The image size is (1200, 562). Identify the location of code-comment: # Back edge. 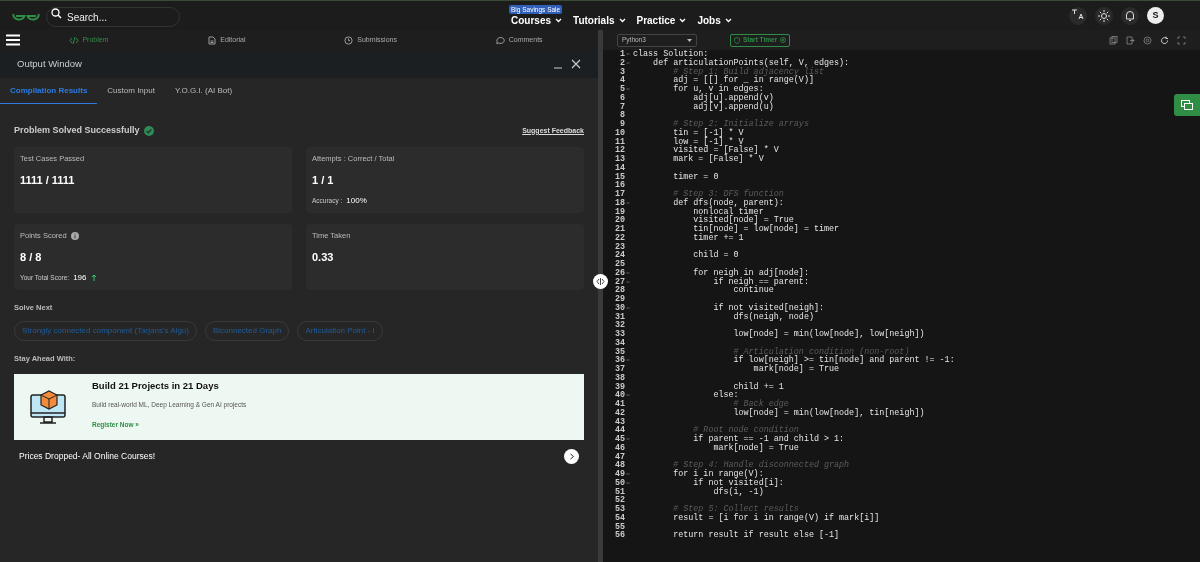
(760, 404).